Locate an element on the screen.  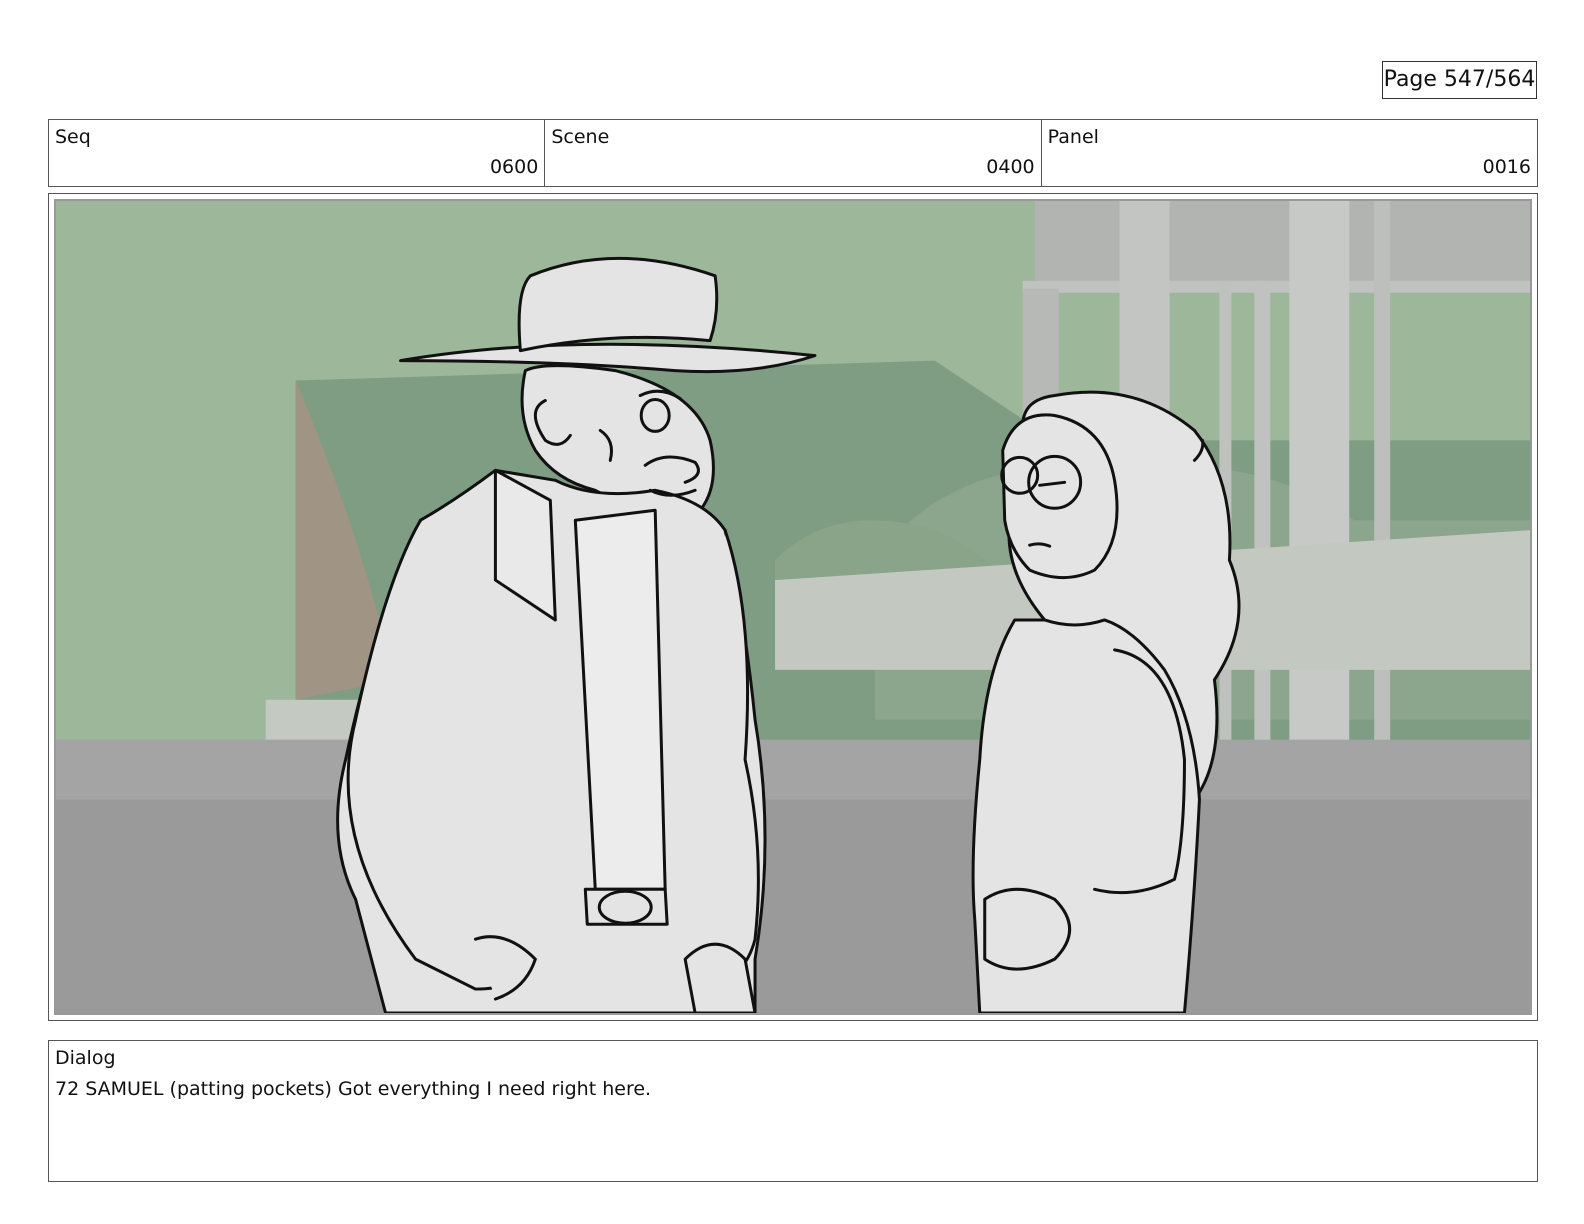
page-number: Page 547/564 is located at coordinates (1459, 80).